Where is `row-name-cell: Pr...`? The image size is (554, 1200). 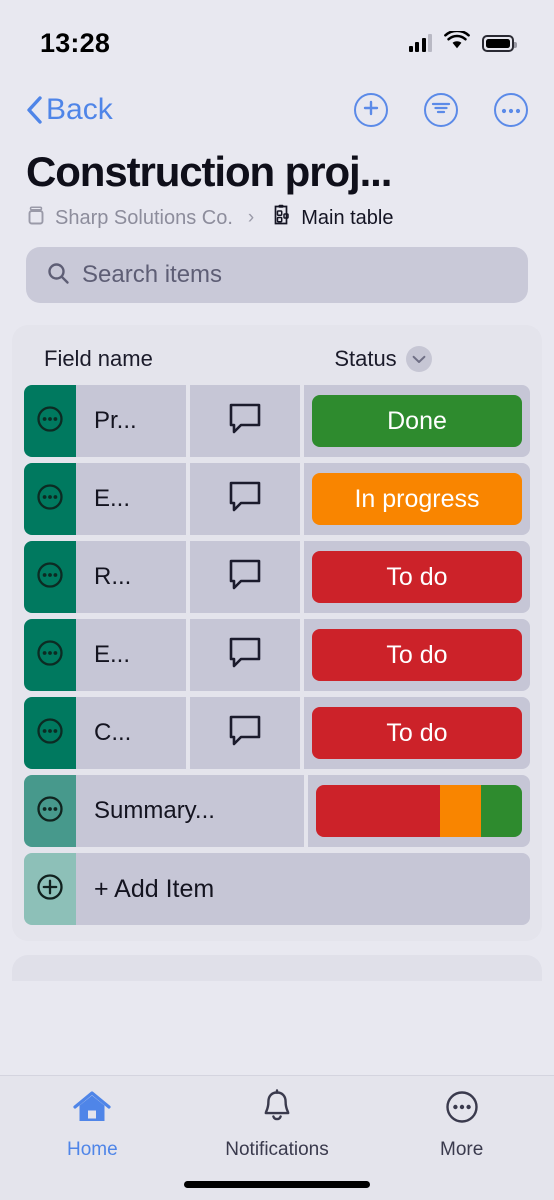
row-name-cell: Pr... is located at coordinates (131, 421).